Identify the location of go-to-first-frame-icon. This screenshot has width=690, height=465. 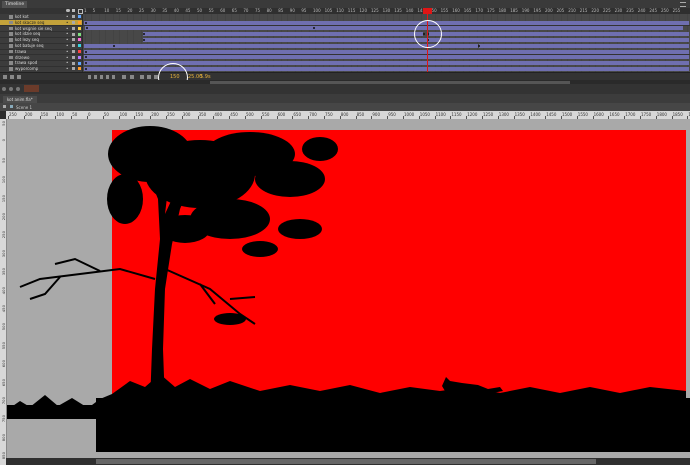
(89, 76).